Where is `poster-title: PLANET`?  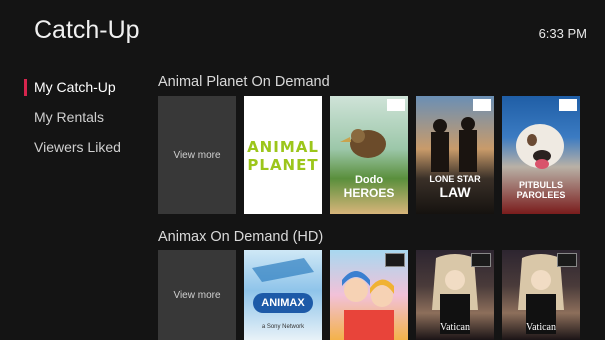 poster-title: PLANET is located at coordinates (283, 165).